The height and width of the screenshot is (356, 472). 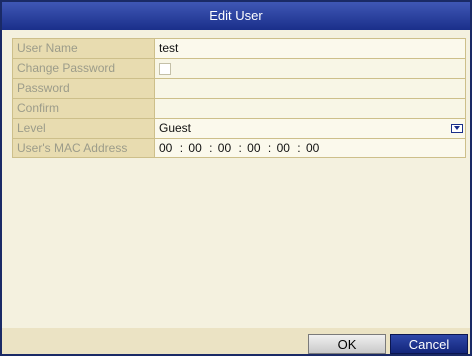 What do you see at coordinates (194, 148) in the screenshot?
I see `mac-segment-2: 00` at bounding box center [194, 148].